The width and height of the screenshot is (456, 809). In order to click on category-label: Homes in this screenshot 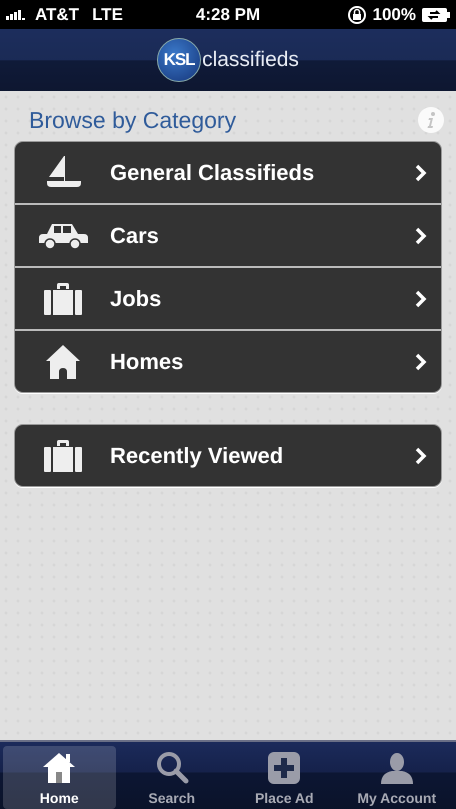, I will do `click(147, 361)`.